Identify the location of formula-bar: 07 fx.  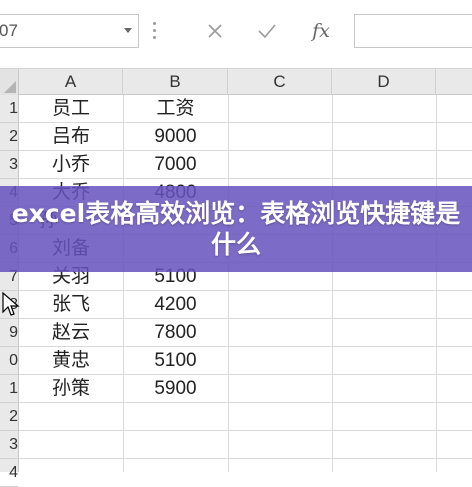
(236, 34).